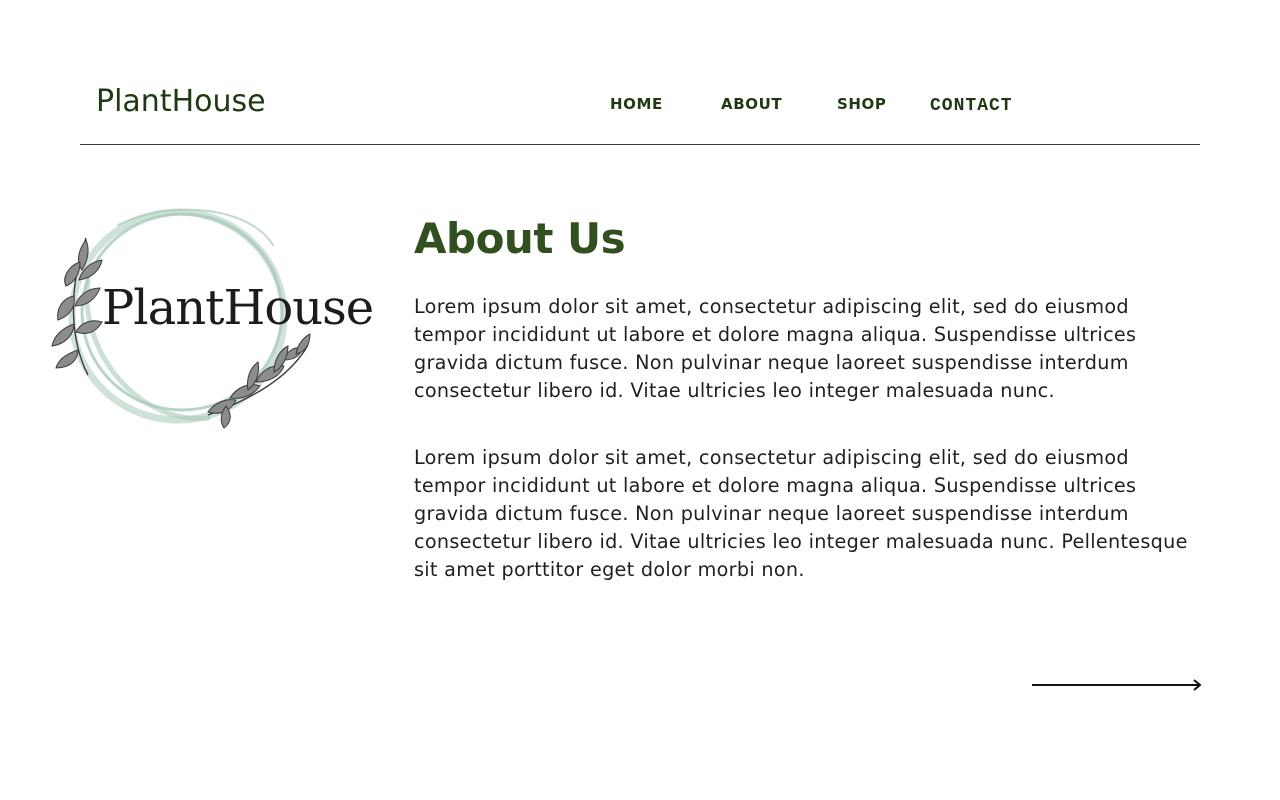  Describe the element at coordinates (636, 104) in the screenshot. I see `nav-home-link: HOME` at that location.